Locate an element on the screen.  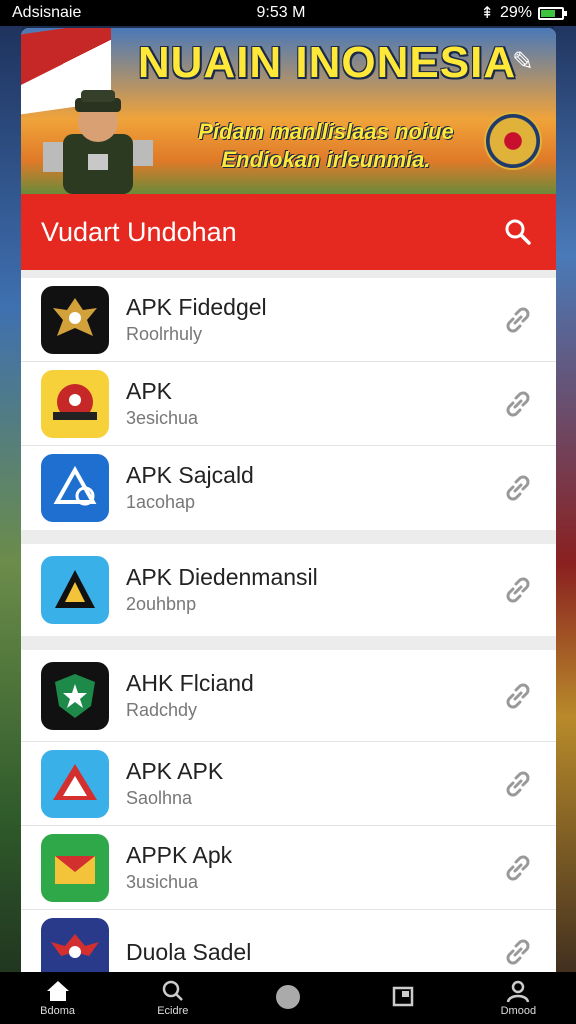
profile-icon is located at coordinates (518, 991).